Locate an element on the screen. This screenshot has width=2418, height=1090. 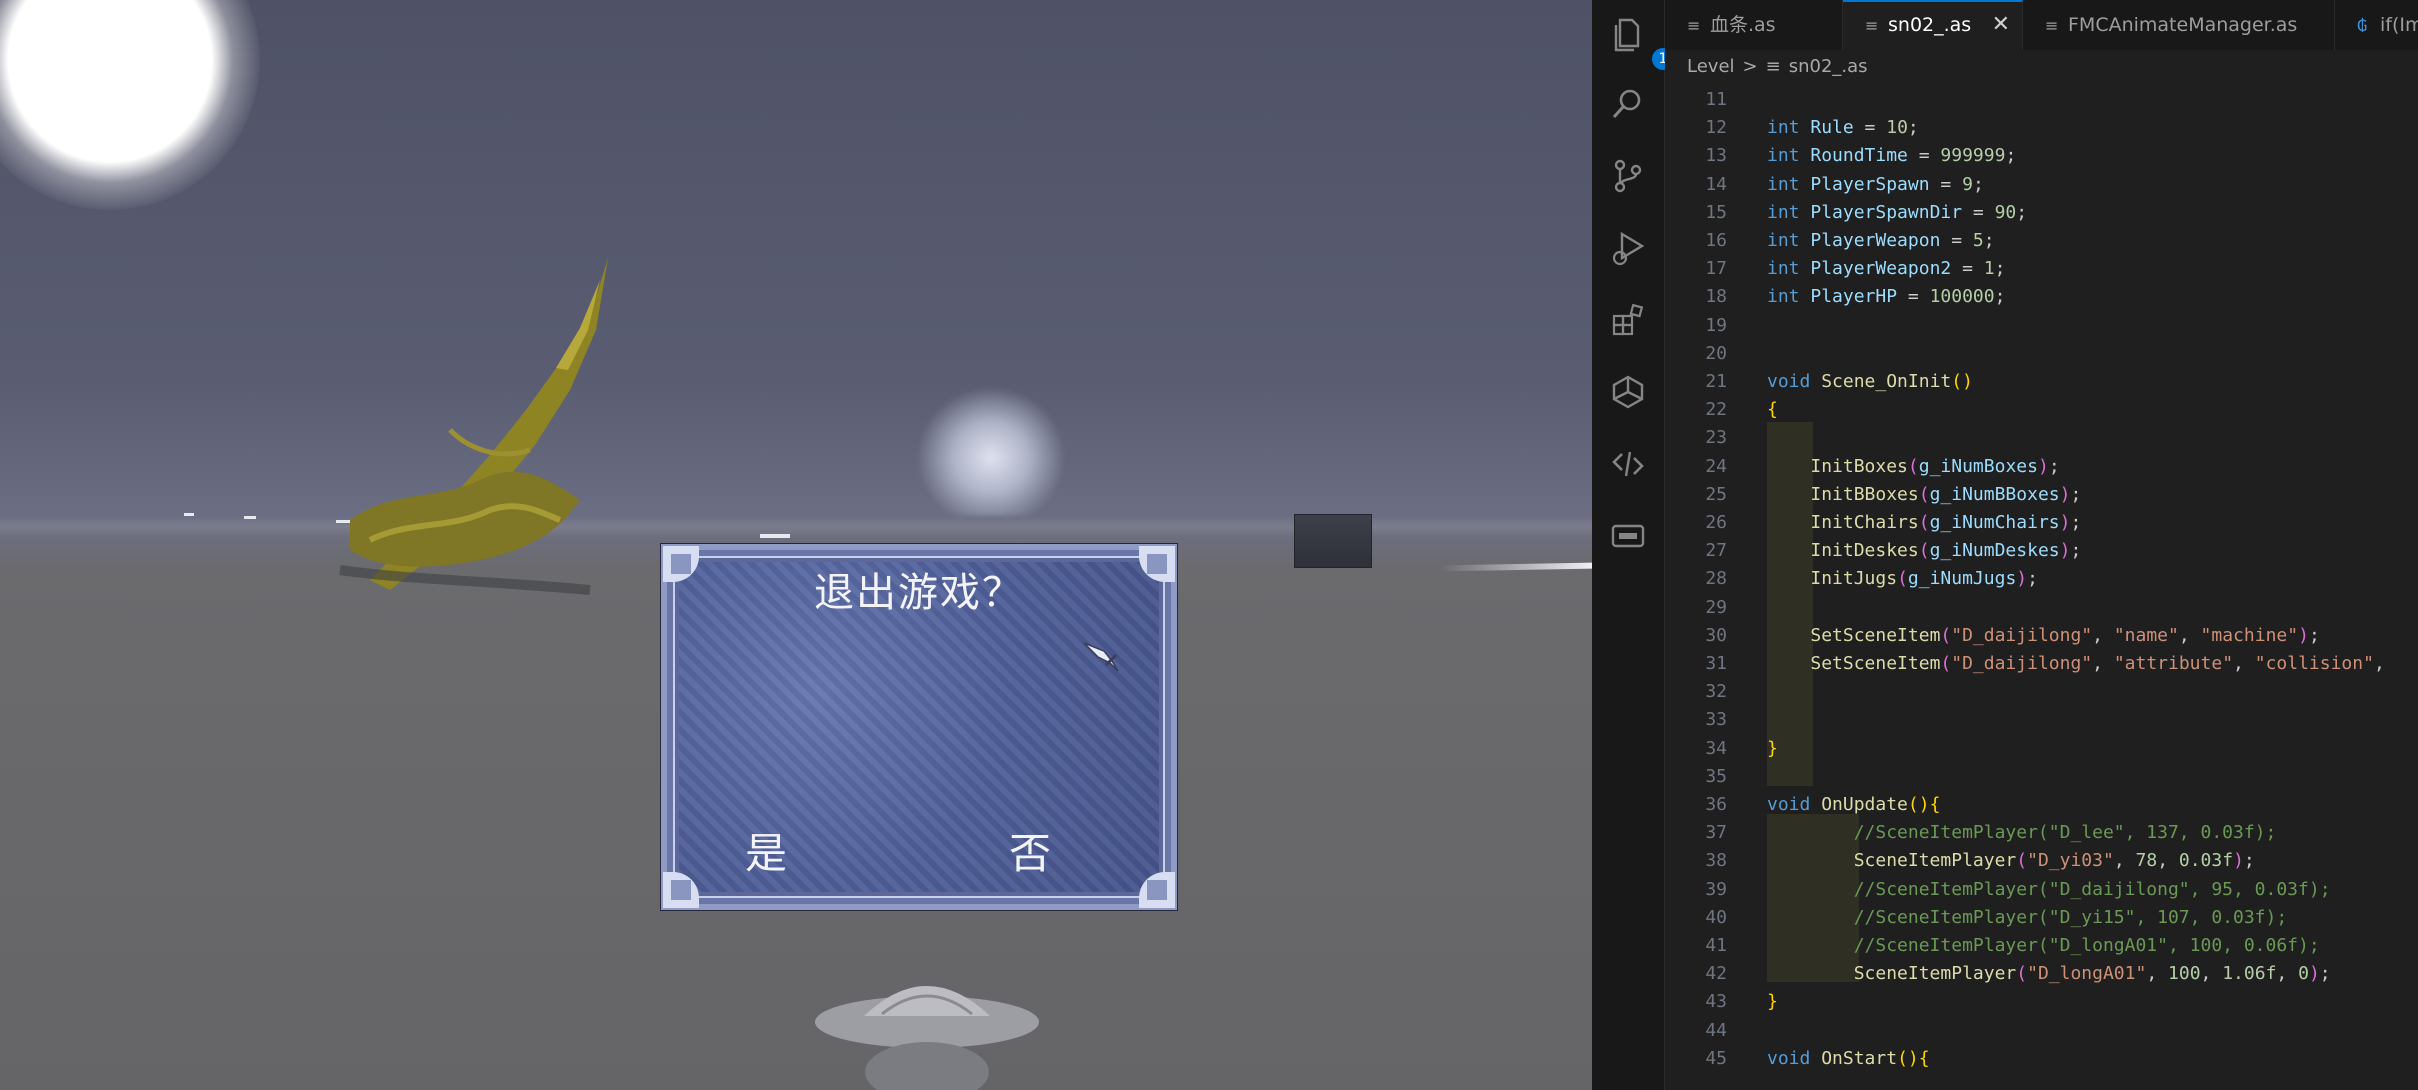
code-line: 15 int PlayerSpawnDir = 90; is located at coordinates (2041, 213).